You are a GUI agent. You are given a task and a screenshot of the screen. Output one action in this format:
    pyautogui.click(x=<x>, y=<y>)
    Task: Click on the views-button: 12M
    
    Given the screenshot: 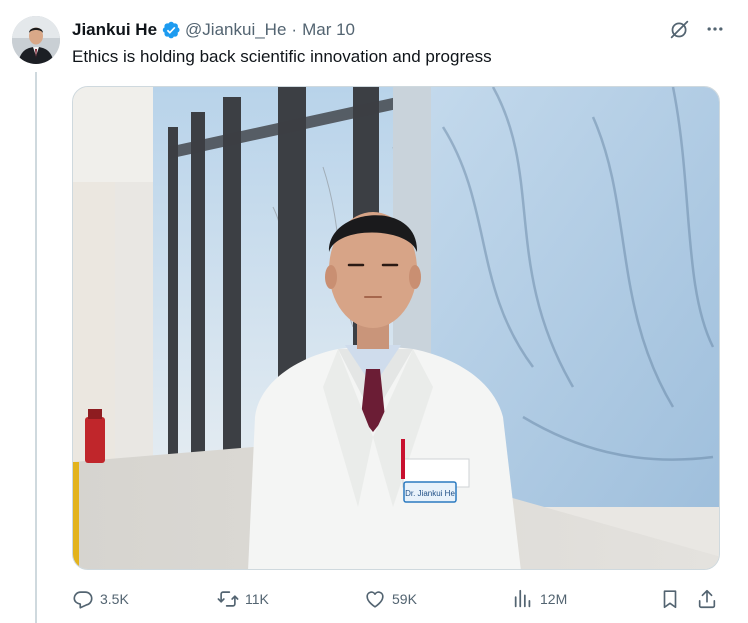 What is the action you would take?
    pyautogui.click(x=539, y=599)
    